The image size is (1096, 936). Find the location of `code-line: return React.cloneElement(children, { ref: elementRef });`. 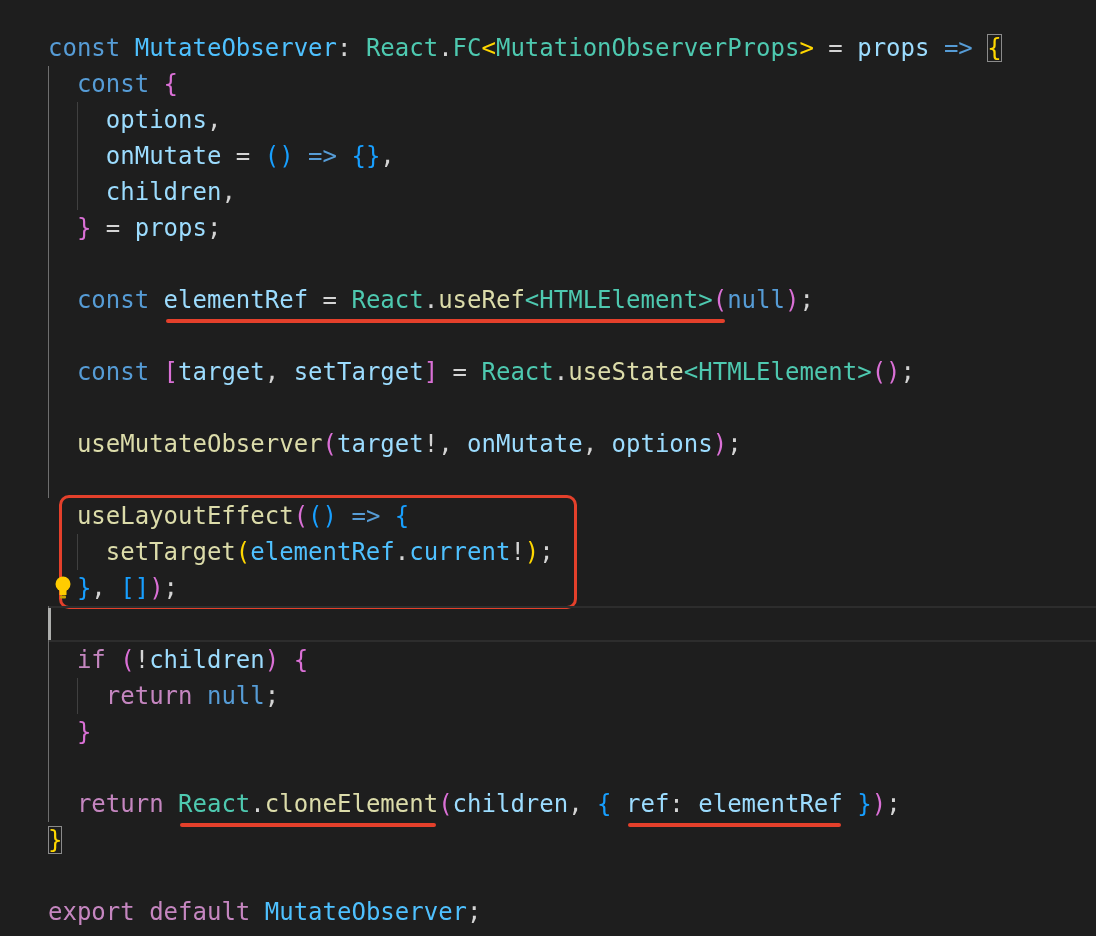

code-line: return React.cloneElement(children, { ref: elementRef }); is located at coordinates (488, 804).